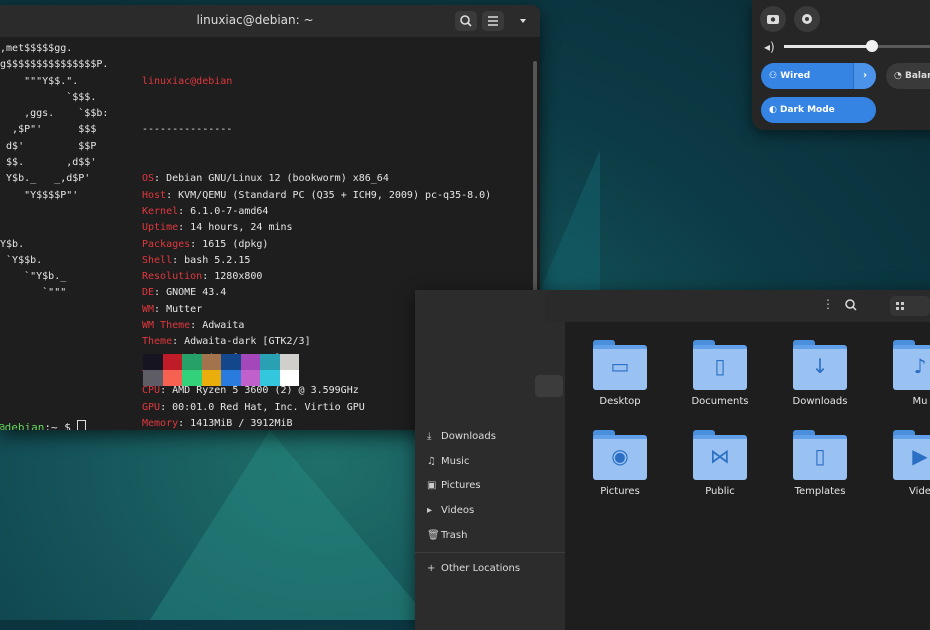 This screenshot has width=930, height=630. What do you see at coordinates (196, 293) in the screenshot?
I see `info-value: GNOME 43.4` at bounding box center [196, 293].